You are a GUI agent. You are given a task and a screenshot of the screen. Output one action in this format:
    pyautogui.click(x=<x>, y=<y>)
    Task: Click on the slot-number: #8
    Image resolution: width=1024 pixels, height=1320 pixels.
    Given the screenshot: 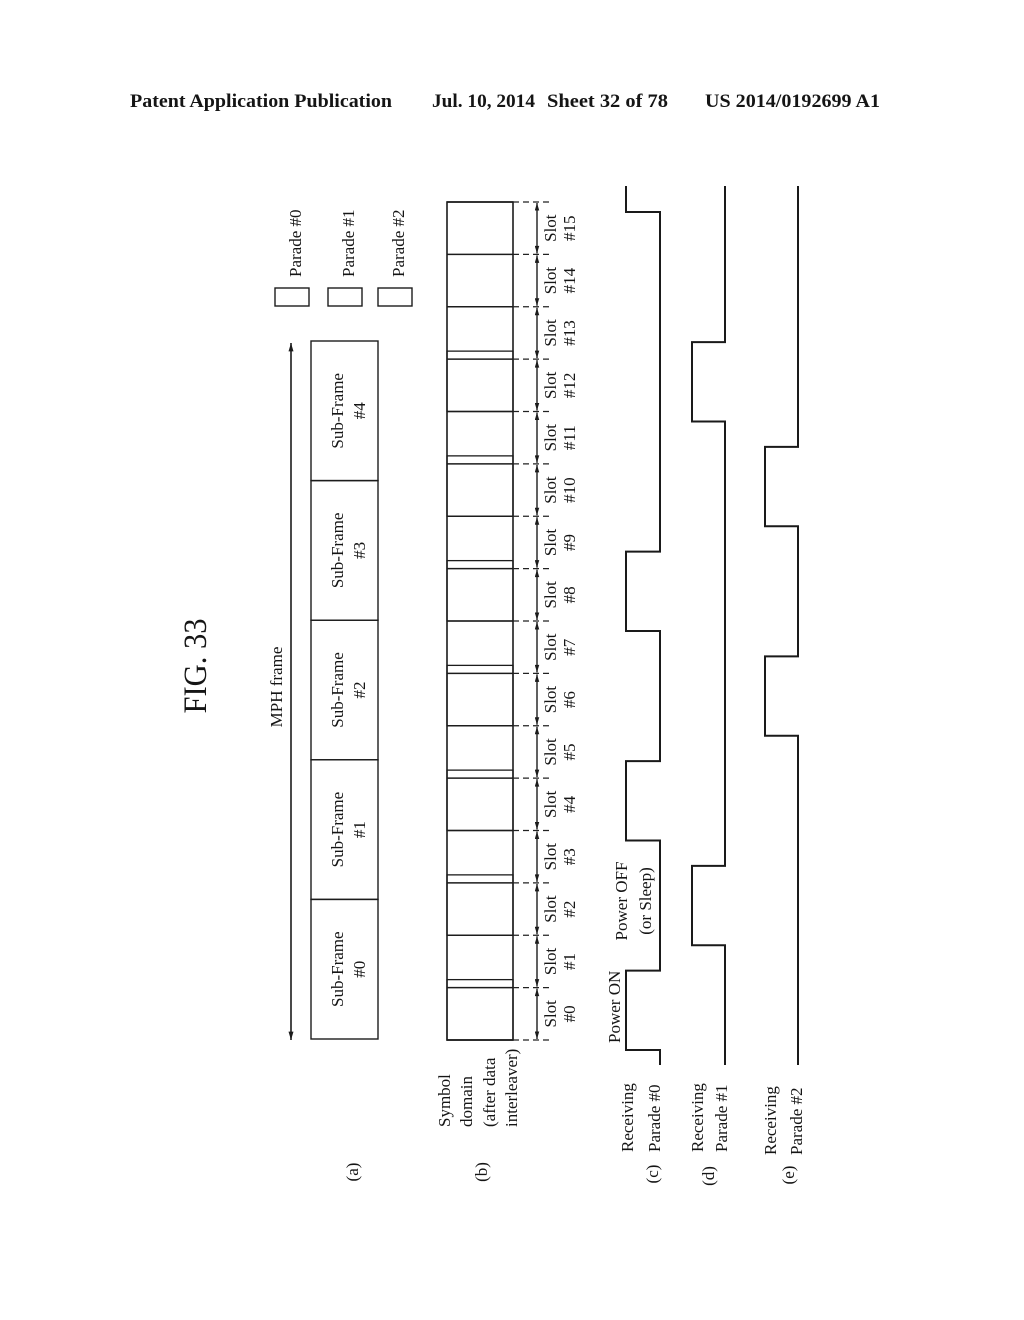 What is the action you would take?
    pyautogui.click(x=569, y=594)
    